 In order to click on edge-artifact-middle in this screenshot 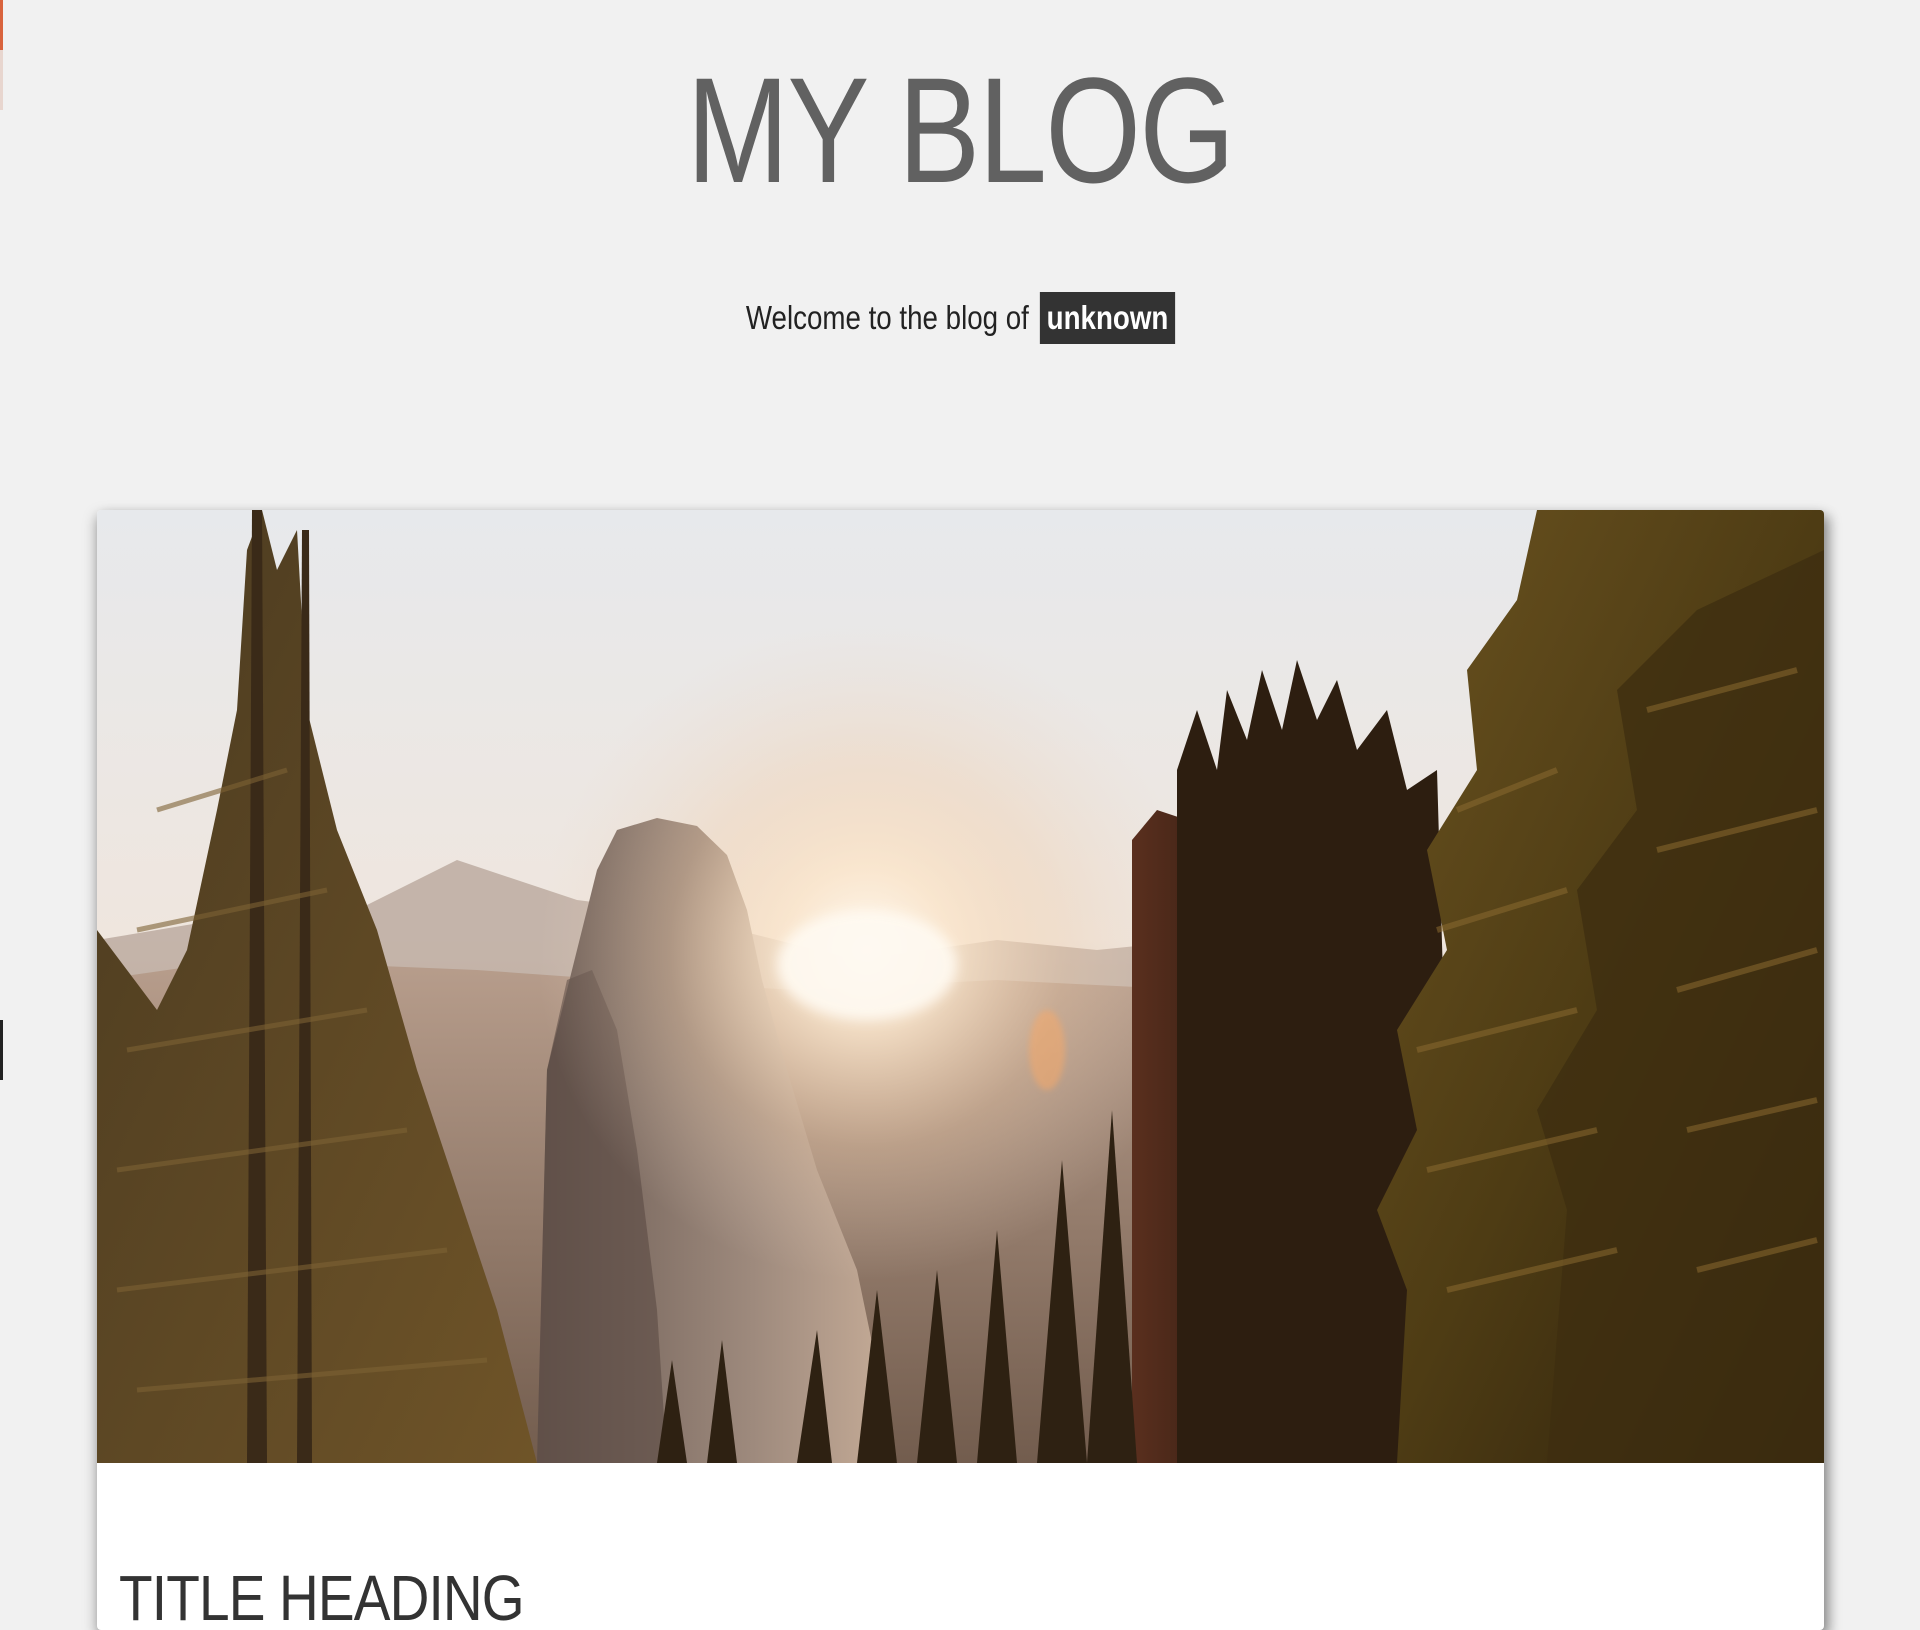, I will do `click(1, 1050)`.